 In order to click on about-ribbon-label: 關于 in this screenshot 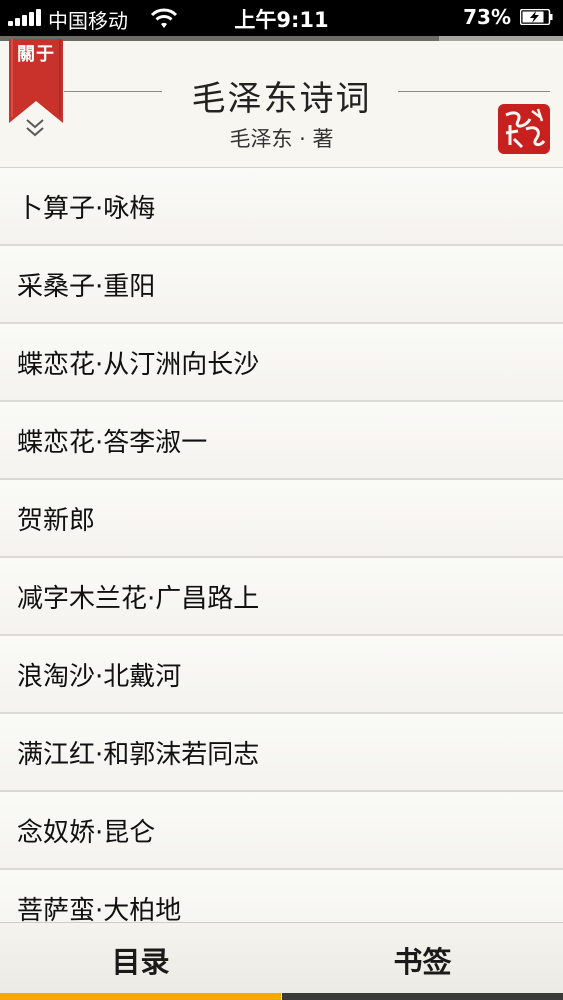, I will do `click(36, 54)`.